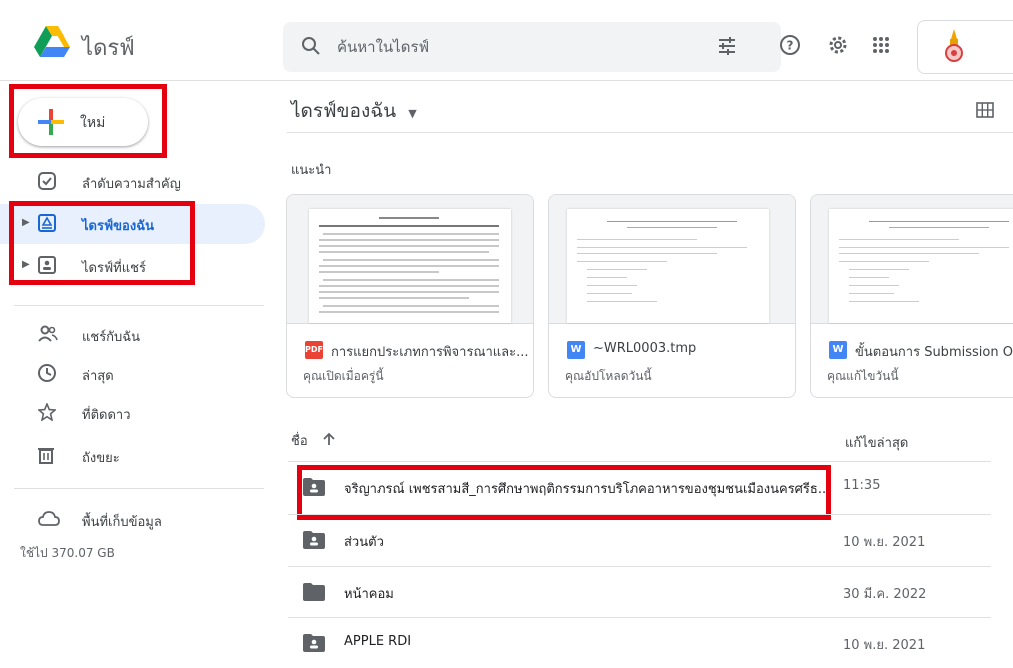  Describe the element at coordinates (364, 542) in the screenshot. I see `file-name: ส่วนตัว` at that location.